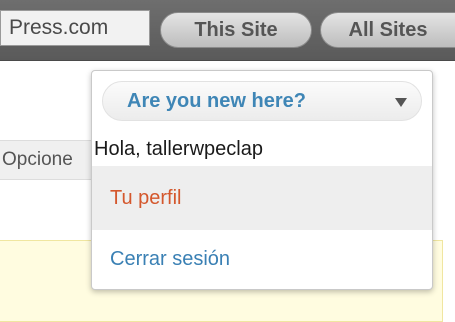 This screenshot has height=322, width=455. Describe the element at coordinates (387, 30) in the screenshot. I see `all-sites-button: All Sites` at that location.